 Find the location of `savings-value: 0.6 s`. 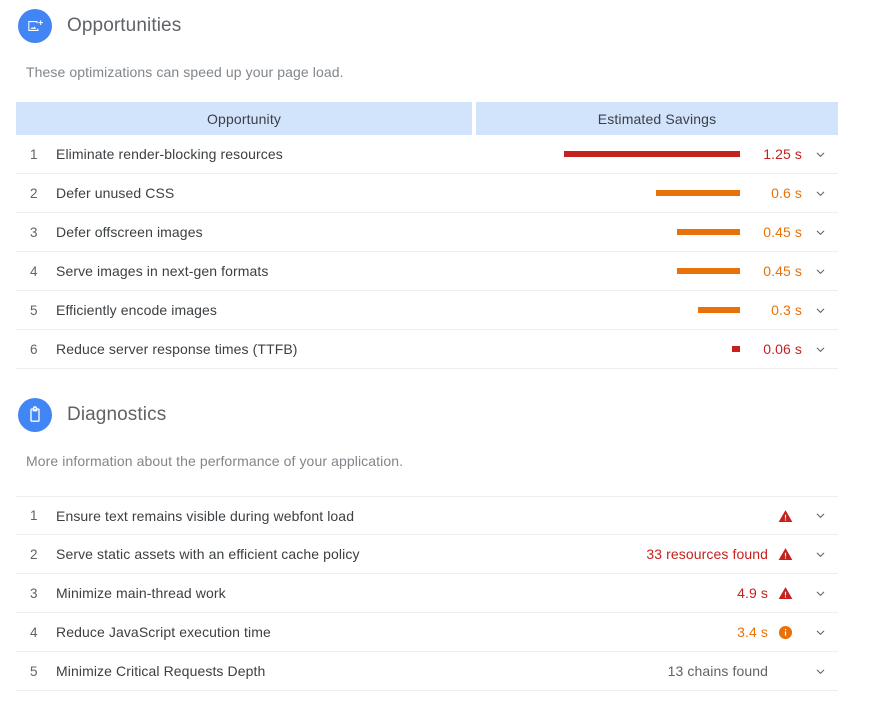

savings-value: 0.6 s is located at coordinates (786, 193).